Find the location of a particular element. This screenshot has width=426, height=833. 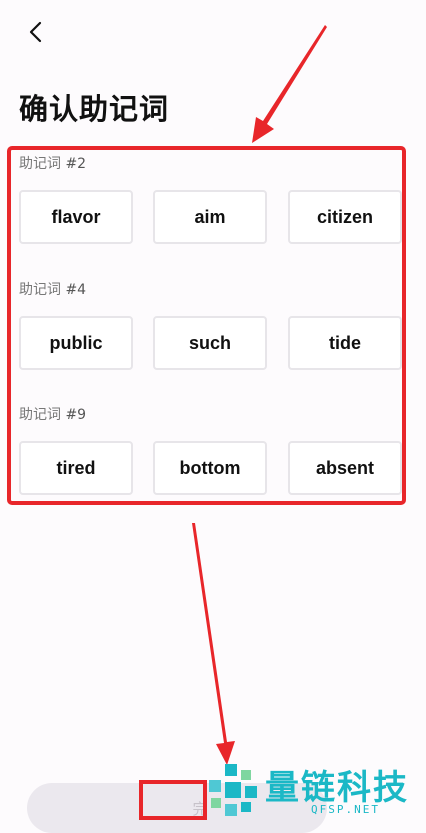

watermark-name: 量链科技 is located at coordinates (337, 788).